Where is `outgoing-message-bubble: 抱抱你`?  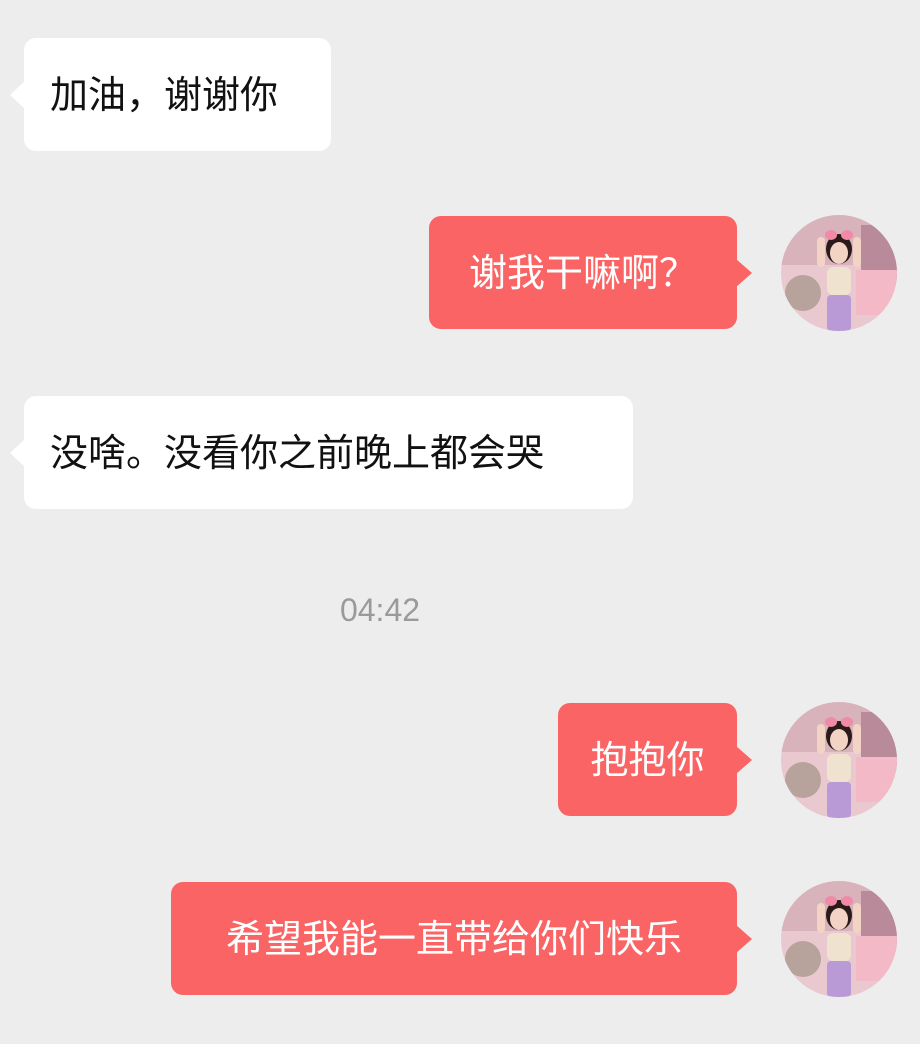
outgoing-message-bubble: 抱抱你 is located at coordinates (647, 759).